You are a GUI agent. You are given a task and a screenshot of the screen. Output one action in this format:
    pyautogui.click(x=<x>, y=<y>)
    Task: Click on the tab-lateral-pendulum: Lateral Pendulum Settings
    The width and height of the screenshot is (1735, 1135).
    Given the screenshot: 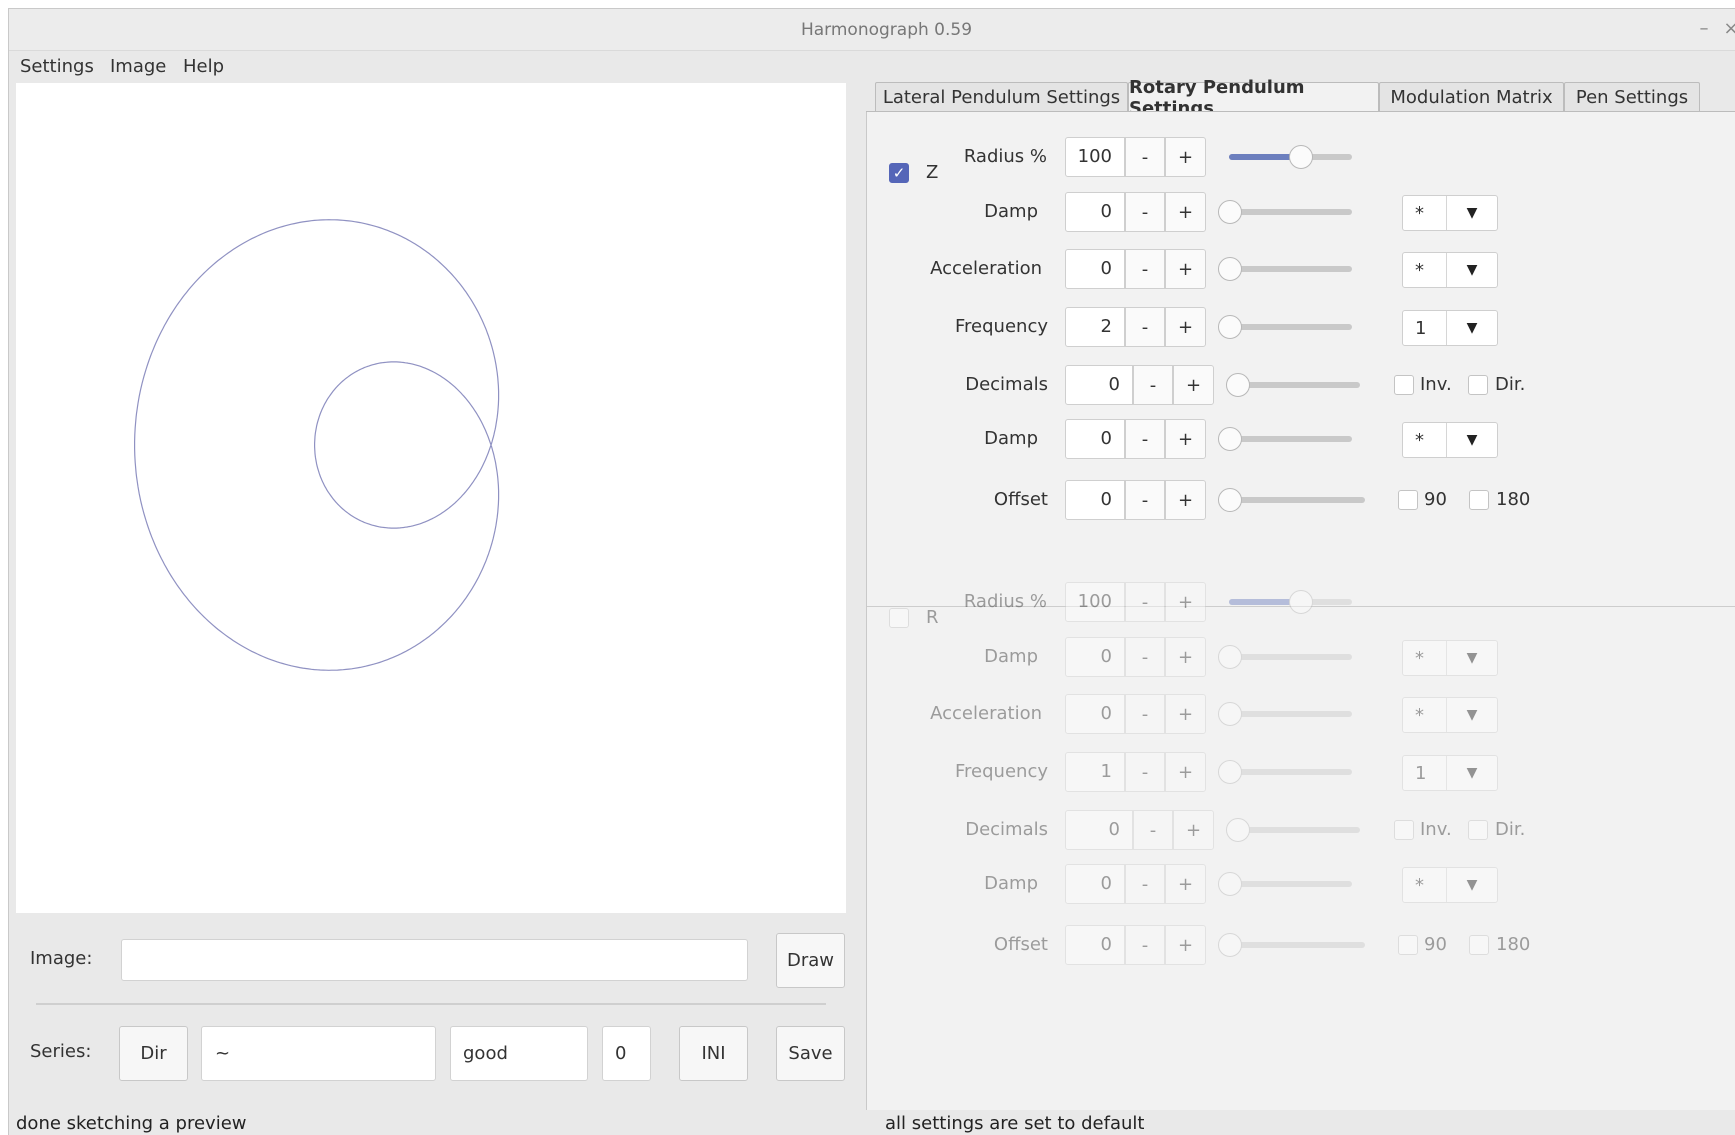 What is the action you would take?
    pyautogui.click(x=1001, y=97)
    